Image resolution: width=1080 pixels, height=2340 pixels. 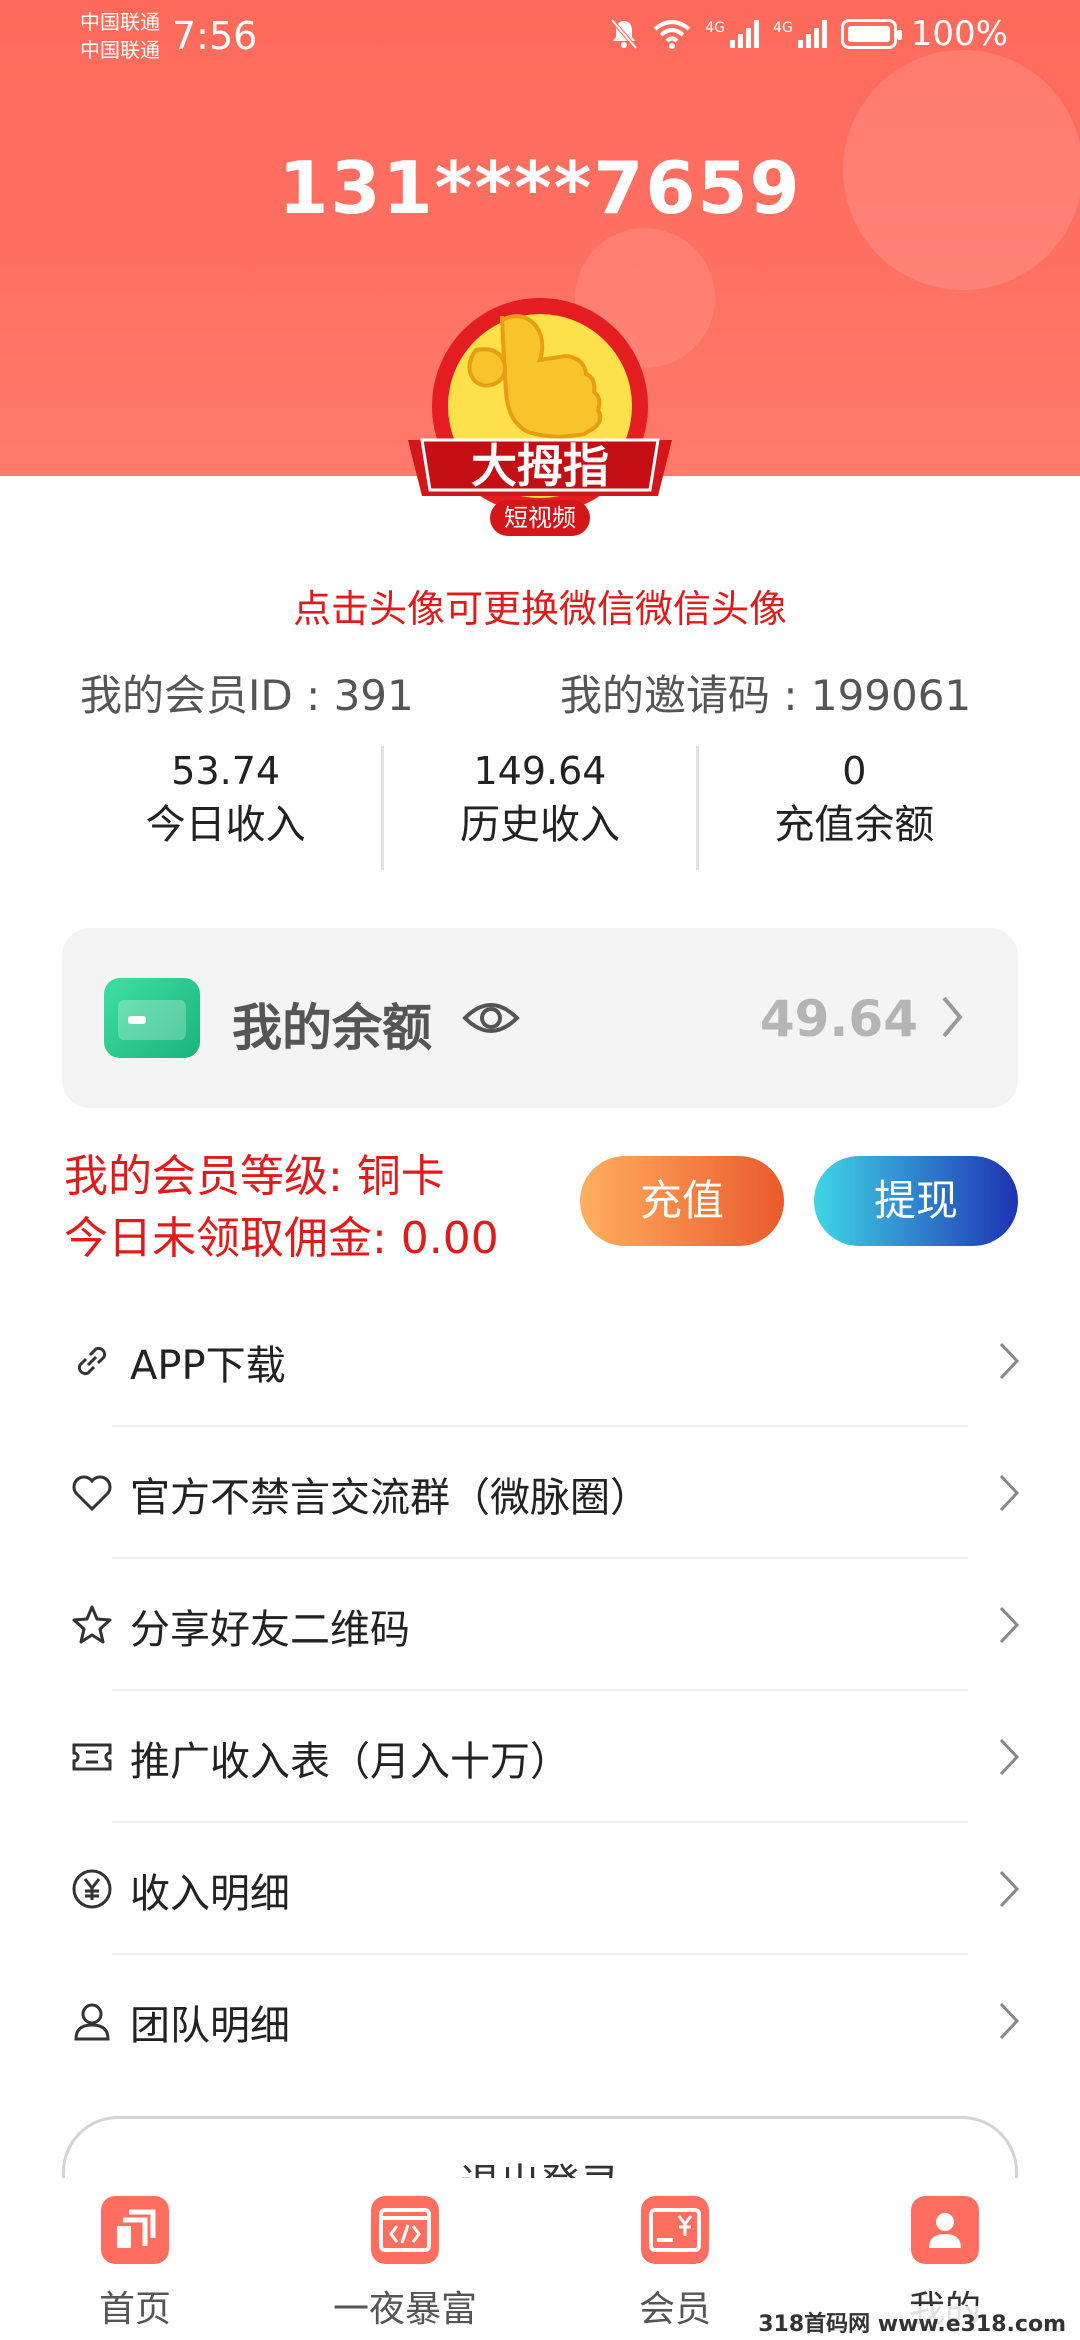 What do you see at coordinates (270, 1630) in the screenshot?
I see `menu-label: 分享好友二维码` at bounding box center [270, 1630].